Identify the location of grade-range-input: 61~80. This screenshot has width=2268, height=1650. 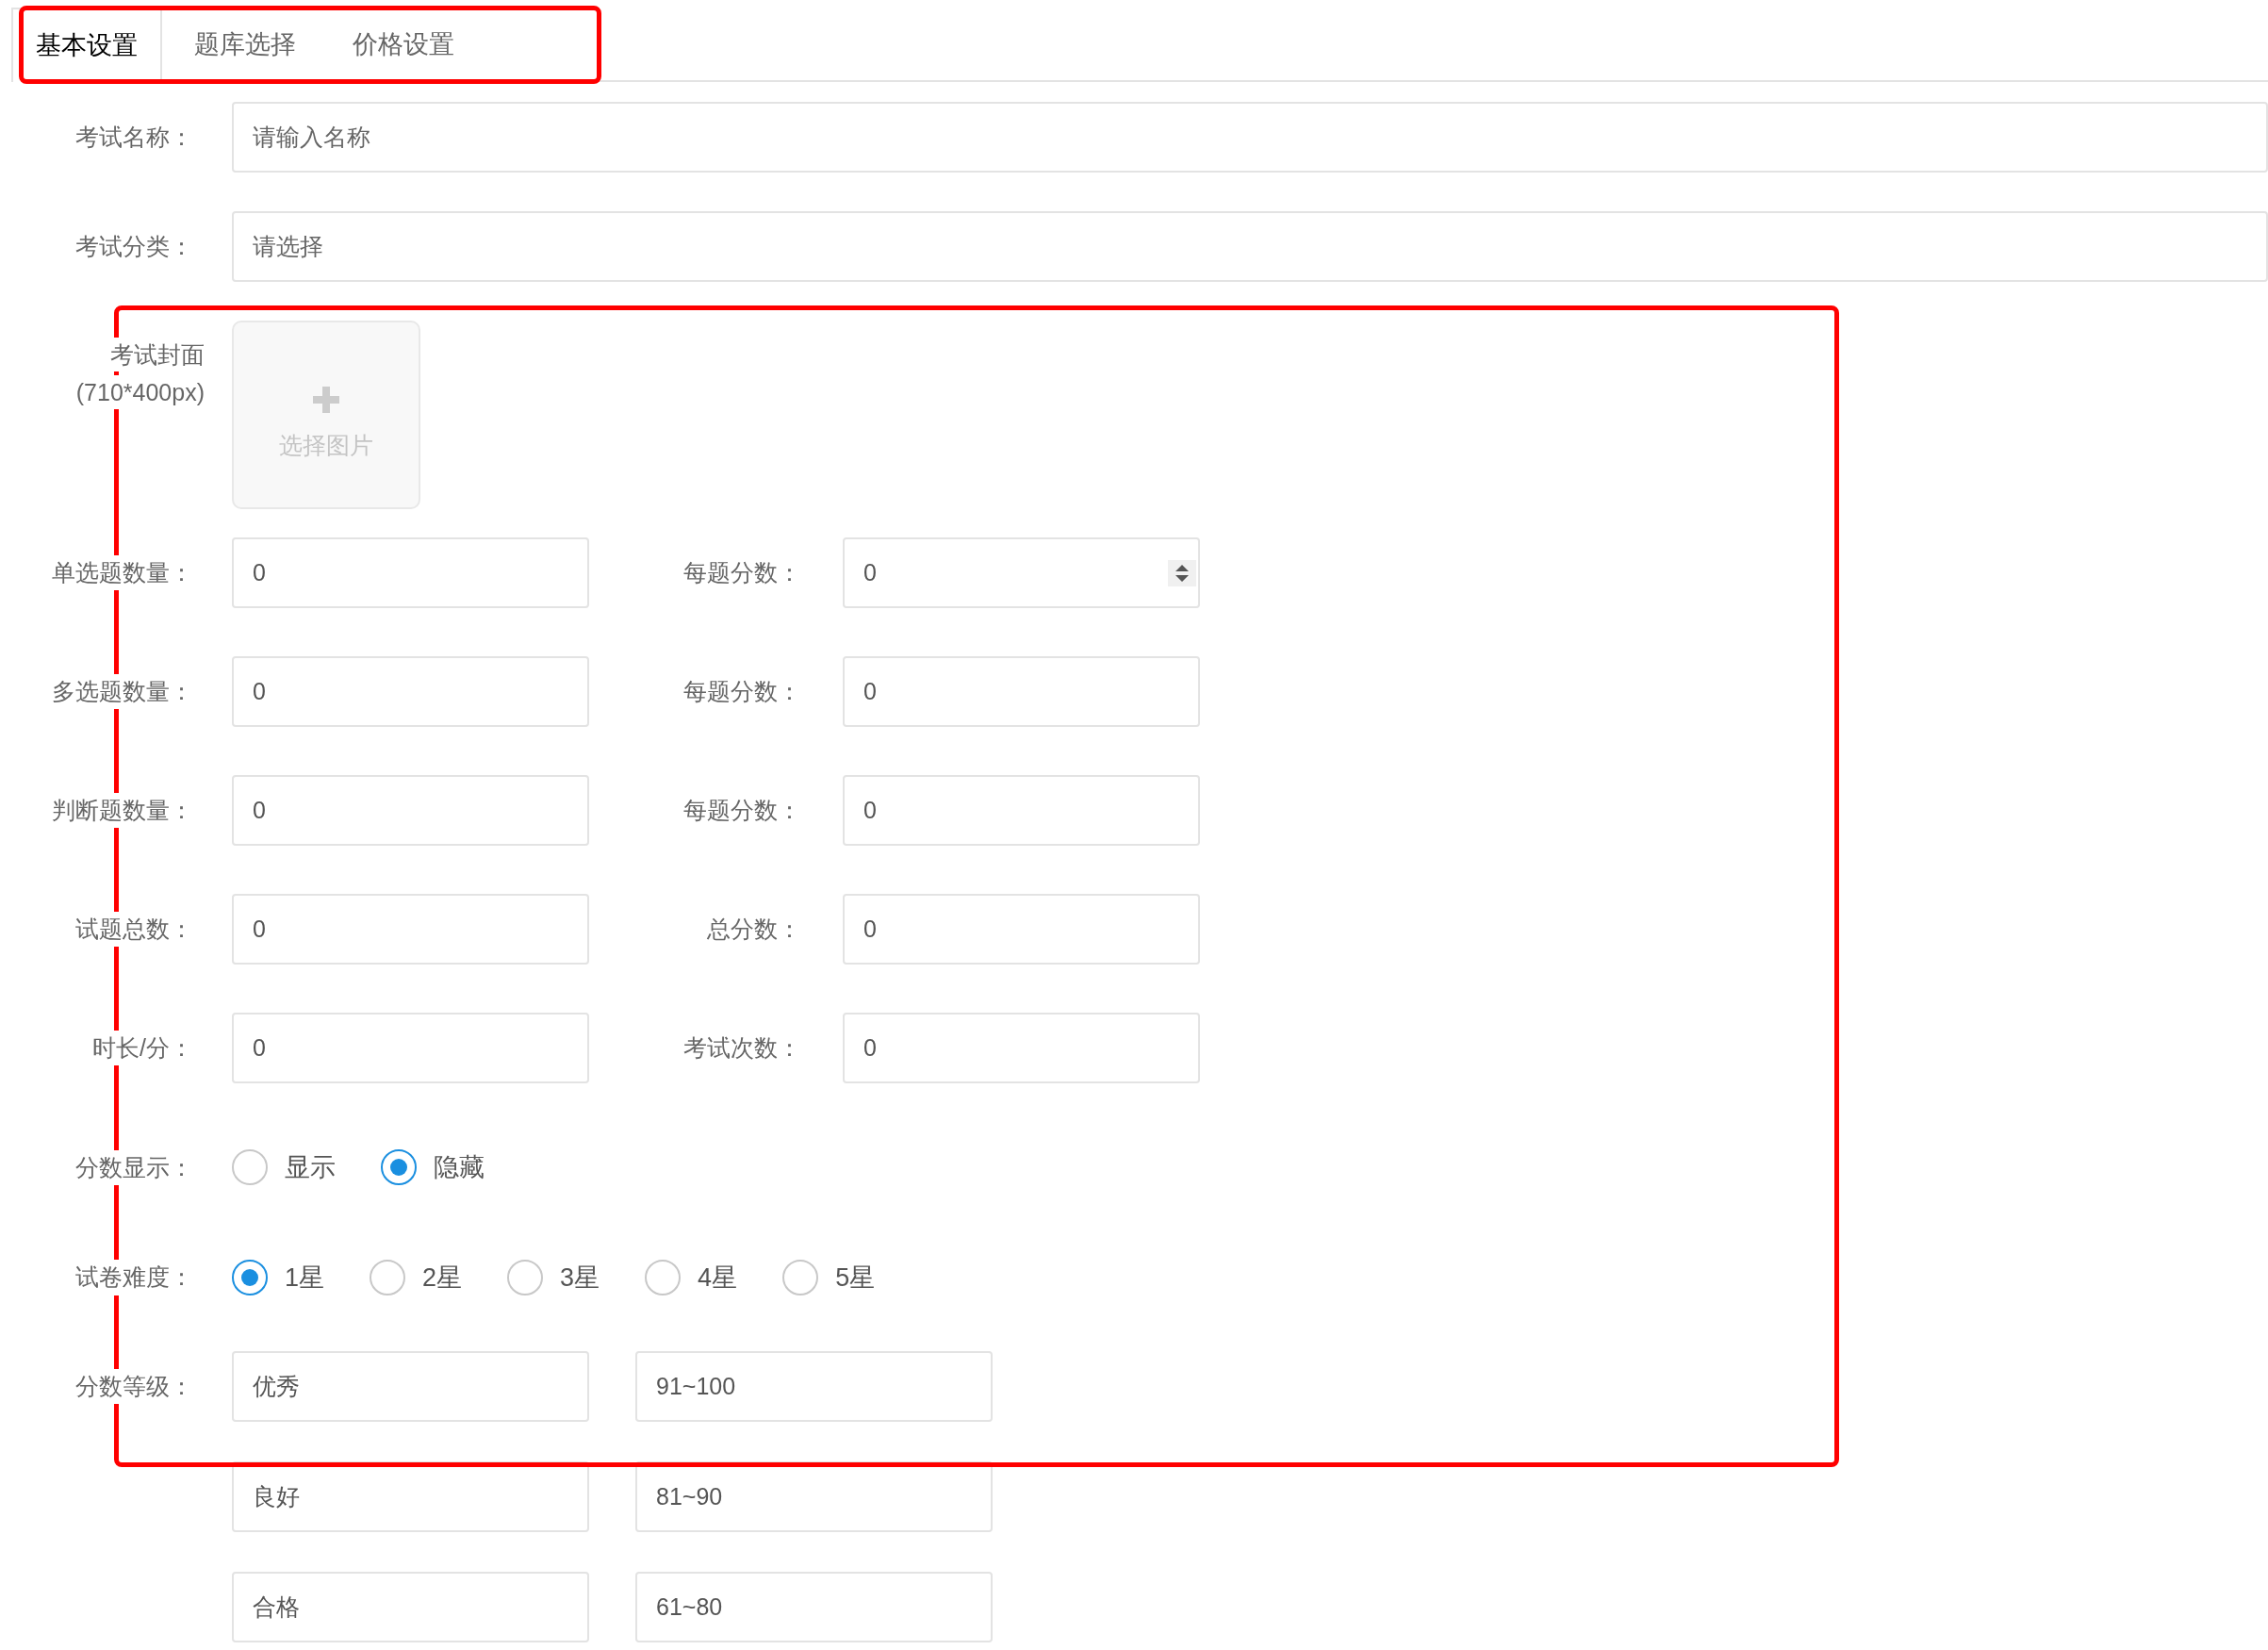
(814, 1607).